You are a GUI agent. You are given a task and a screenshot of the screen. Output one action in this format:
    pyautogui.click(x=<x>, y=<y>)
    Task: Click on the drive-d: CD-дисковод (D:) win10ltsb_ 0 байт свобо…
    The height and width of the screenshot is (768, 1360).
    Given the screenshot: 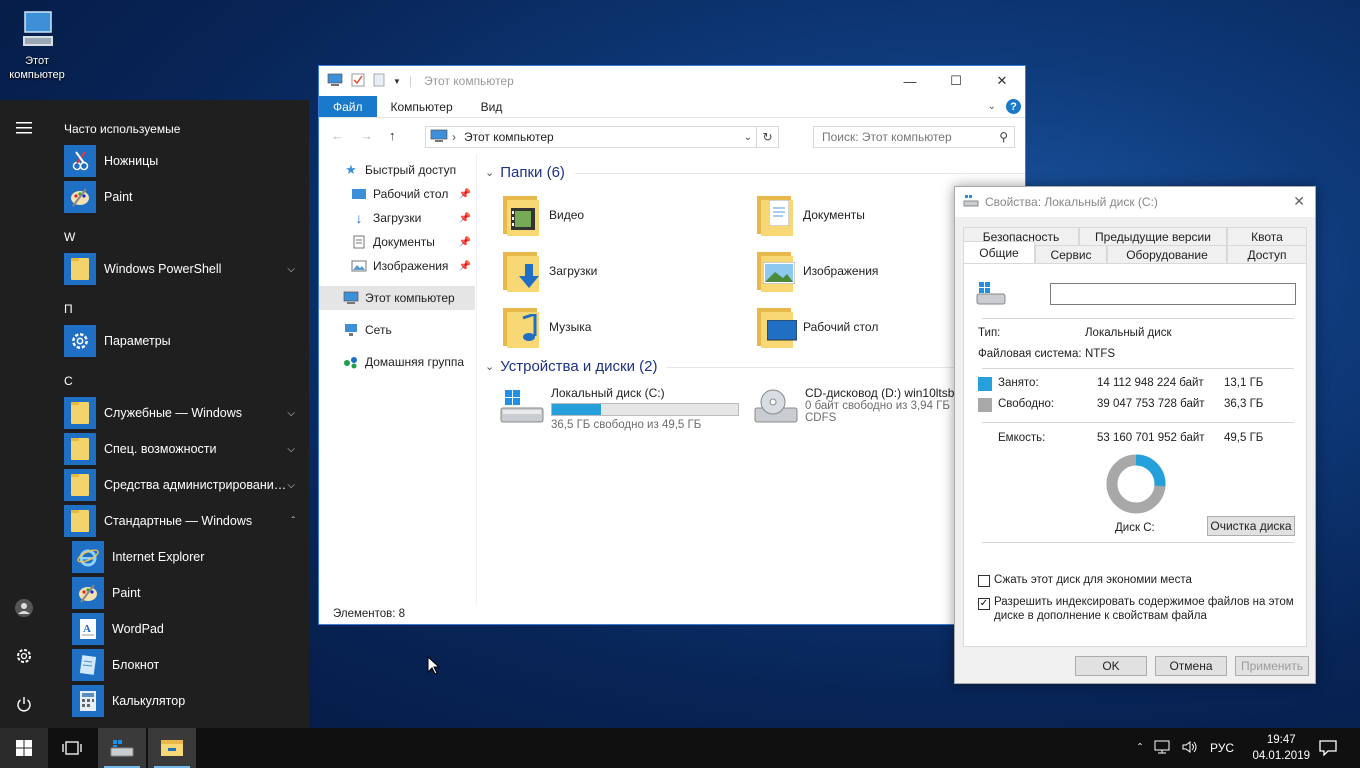 What is the action you would take?
    pyautogui.click(x=857, y=413)
    